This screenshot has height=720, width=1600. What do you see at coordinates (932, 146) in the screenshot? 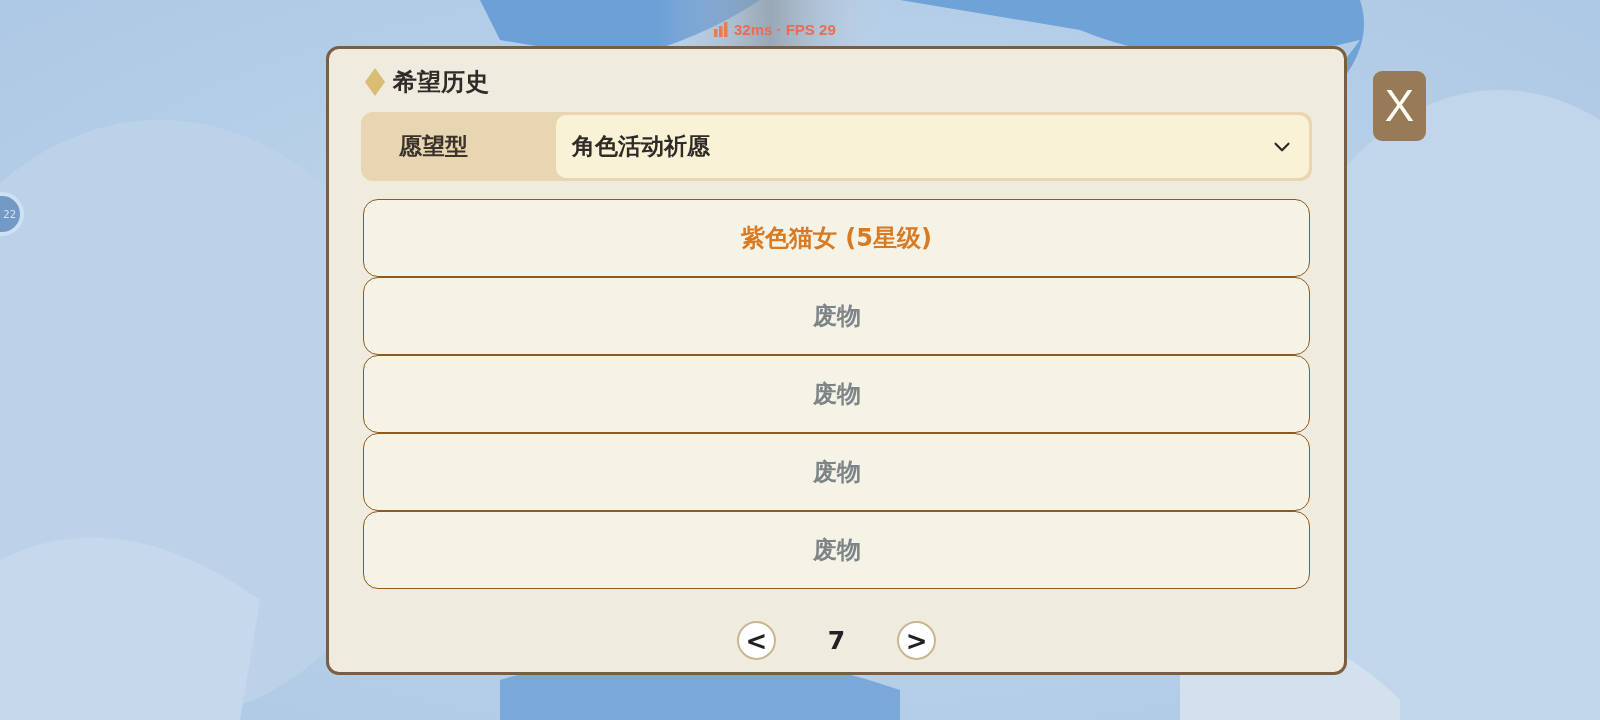
I see `wish-type-select: 角色活动祈愿` at bounding box center [932, 146].